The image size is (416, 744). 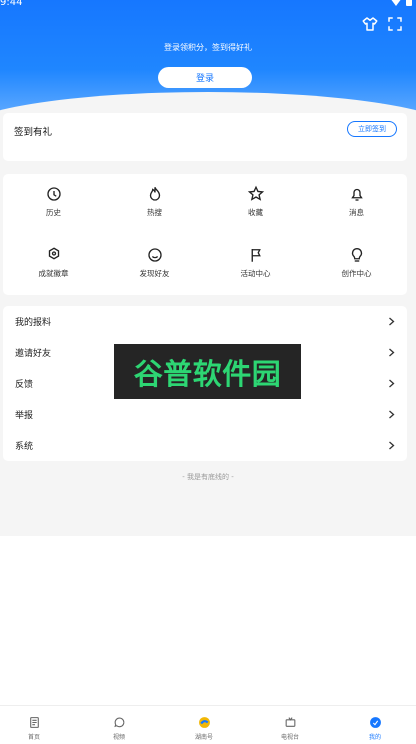 What do you see at coordinates (374, 730) in the screenshot?
I see `tab-profile: 我的` at bounding box center [374, 730].